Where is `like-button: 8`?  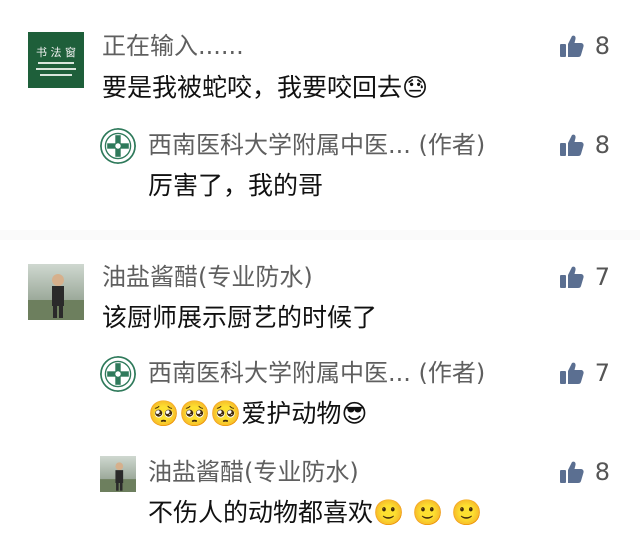 like-button: 8 is located at coordinates (584, 472).